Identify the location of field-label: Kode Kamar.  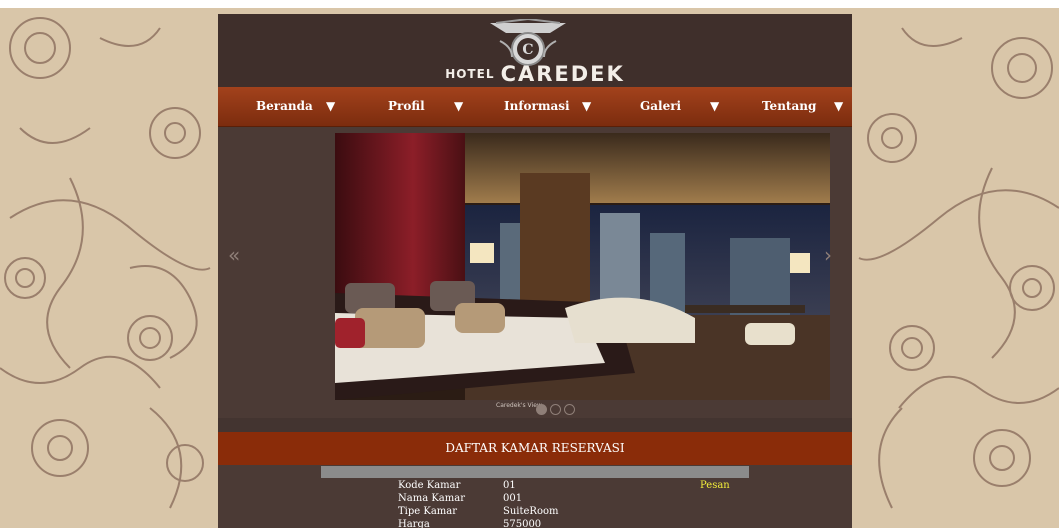
(429, 485).